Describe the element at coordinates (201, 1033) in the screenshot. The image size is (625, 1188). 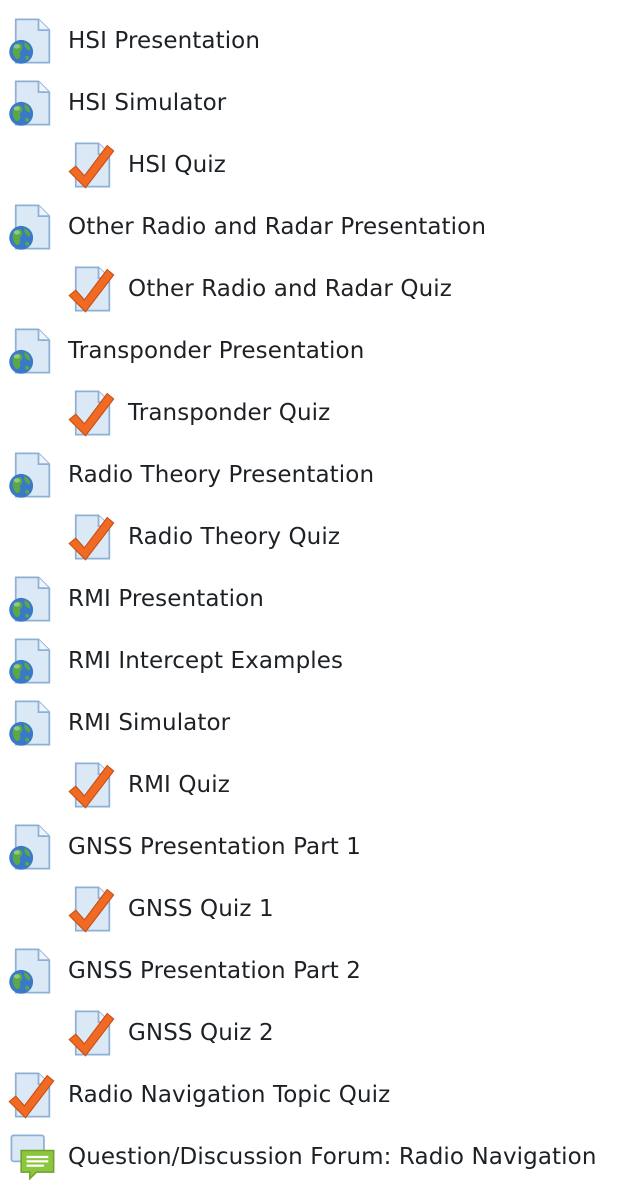
I see `activity-label: GNSS Quiz 2` at that location.